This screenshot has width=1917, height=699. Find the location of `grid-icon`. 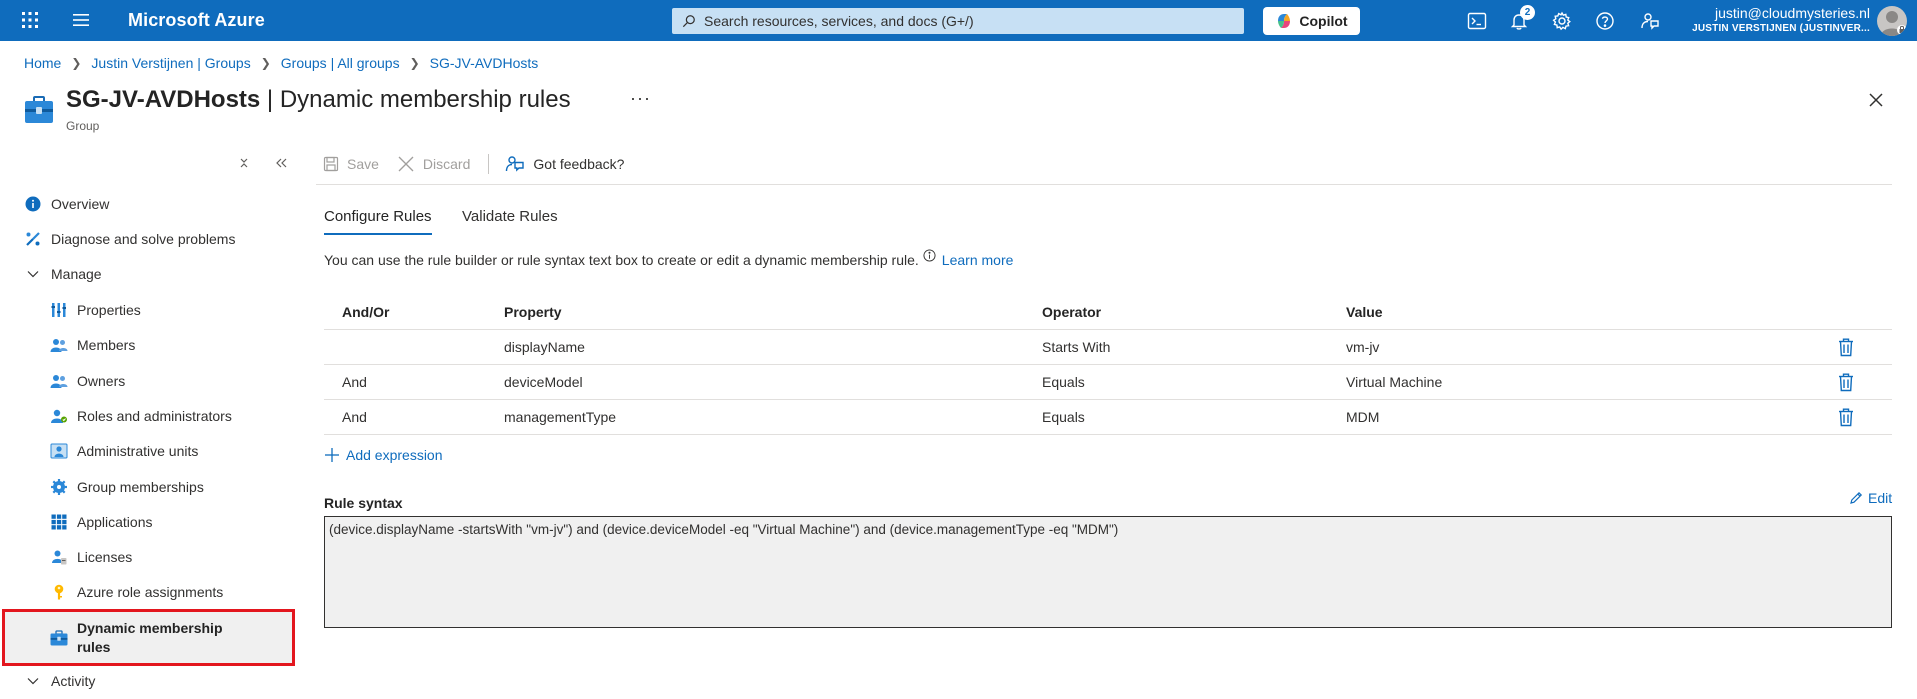

grid-icon is located at coordinates (59, 522).